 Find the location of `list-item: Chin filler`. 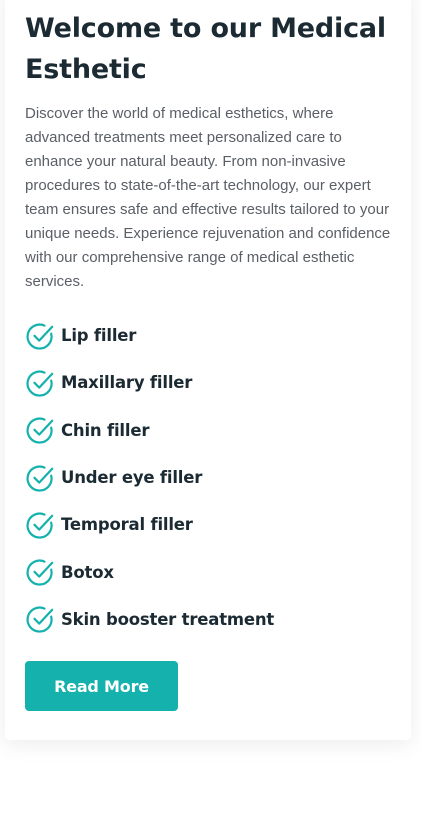

list-item: Chin filler is located at coordinates (149, 430).